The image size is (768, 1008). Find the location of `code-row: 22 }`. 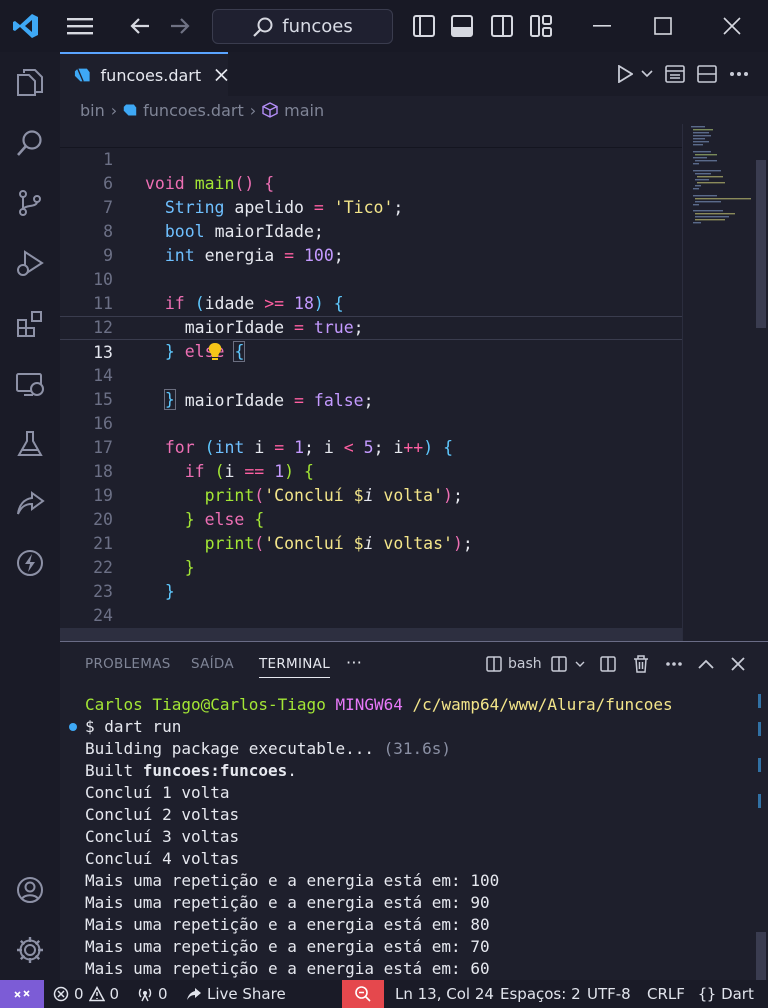

code-row: 22 } is located at coordinates (371, 566).